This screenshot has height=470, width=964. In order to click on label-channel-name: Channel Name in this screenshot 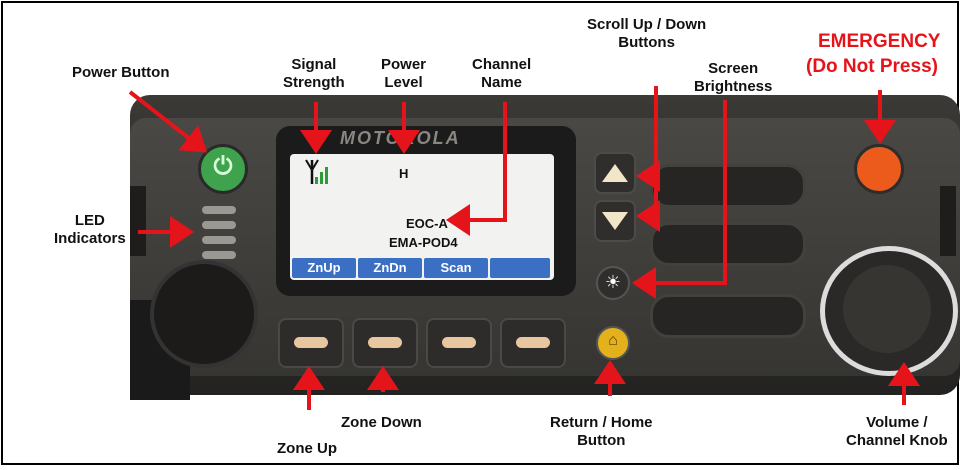, I will do `click(502, 73)`.